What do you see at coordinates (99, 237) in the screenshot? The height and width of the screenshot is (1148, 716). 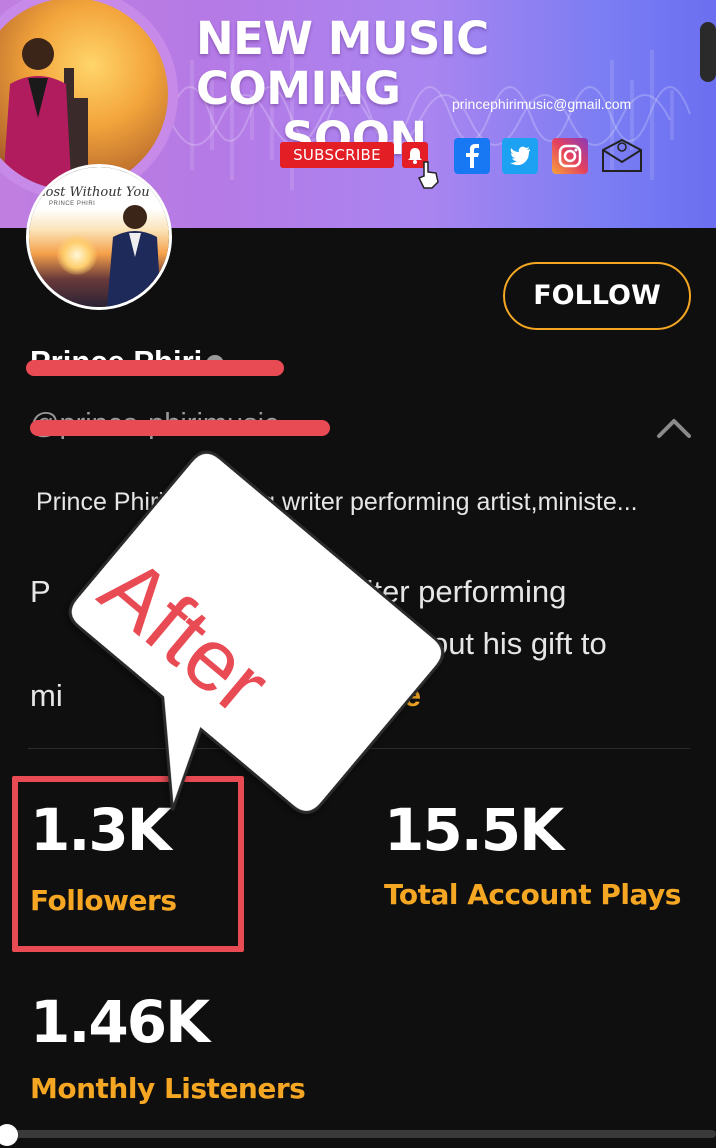 I see `profile-avatar: Lost Without You PRINCE PHIRI` at bounding box center [99, 237].